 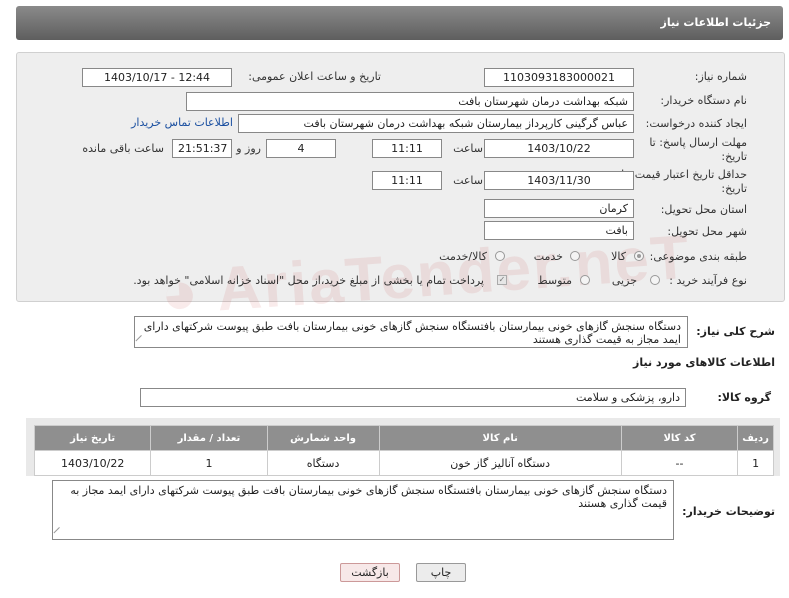 What do you see at coordinates (323, 438) in the screenshot?
I see `col-unit: واحد شمارش` at bounding box center [323, 438].